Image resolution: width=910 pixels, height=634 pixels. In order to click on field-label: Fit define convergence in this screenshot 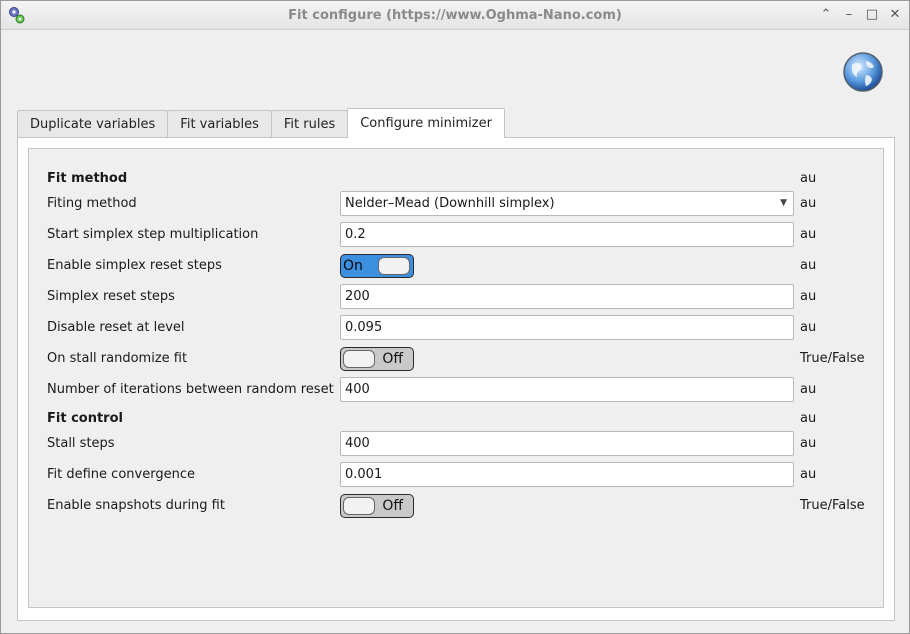, I will do `click(121, 474)`.